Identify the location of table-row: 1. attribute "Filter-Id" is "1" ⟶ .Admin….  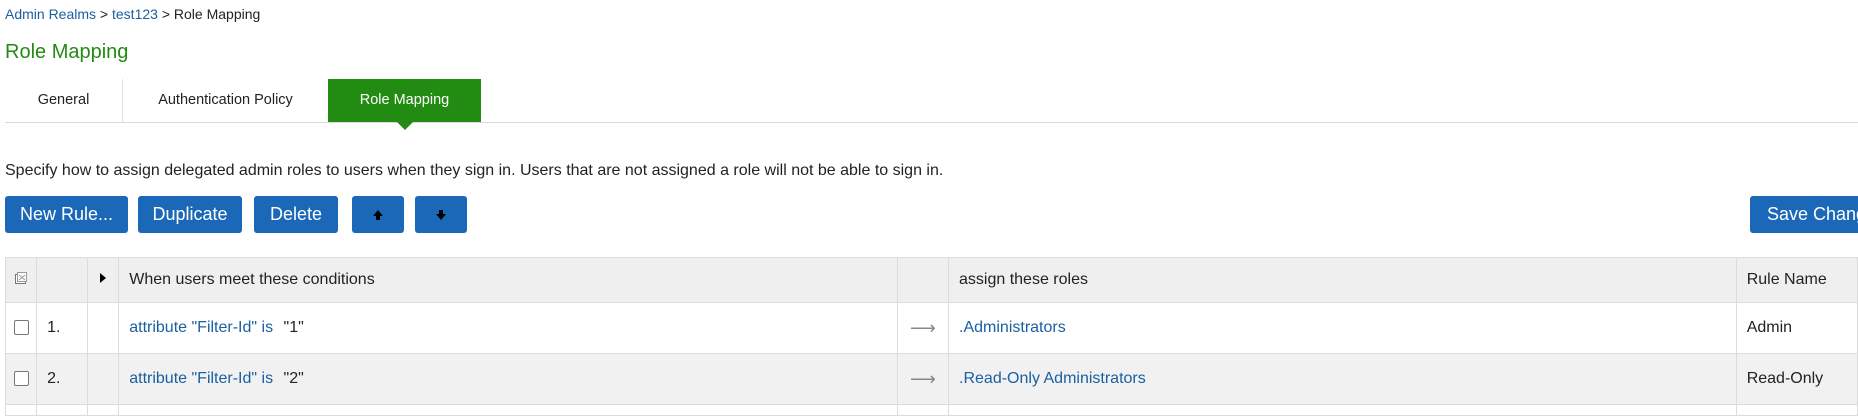
(931, 328).